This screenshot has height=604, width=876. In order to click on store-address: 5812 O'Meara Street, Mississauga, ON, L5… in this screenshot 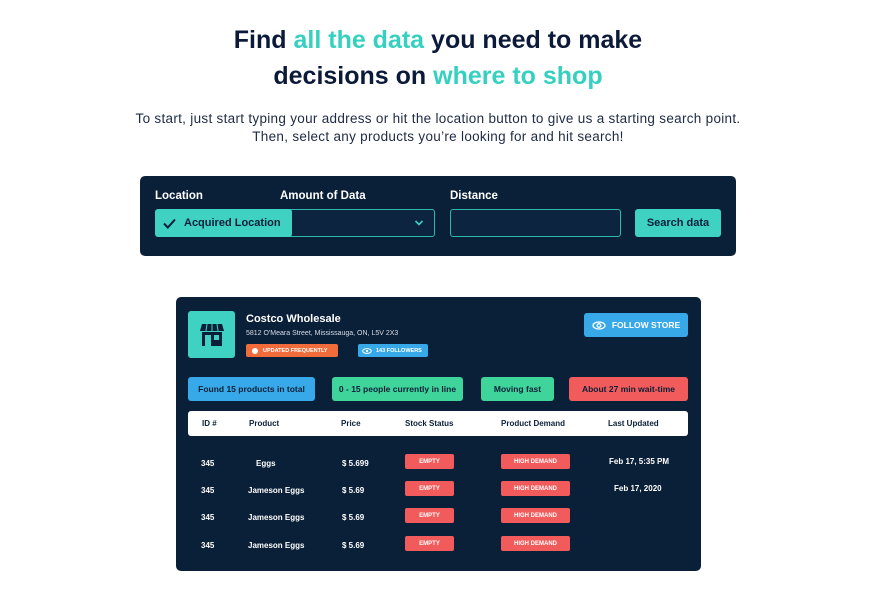, I will do `click(322, 333)`.